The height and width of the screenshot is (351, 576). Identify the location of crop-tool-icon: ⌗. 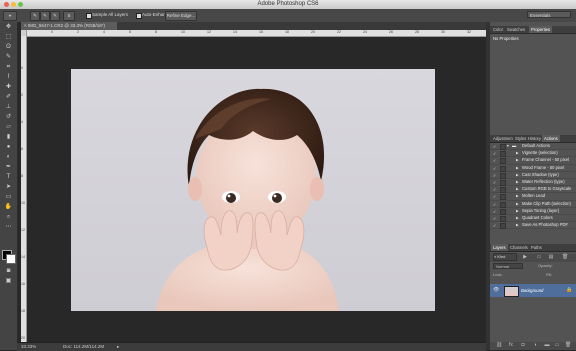
(8, 67).